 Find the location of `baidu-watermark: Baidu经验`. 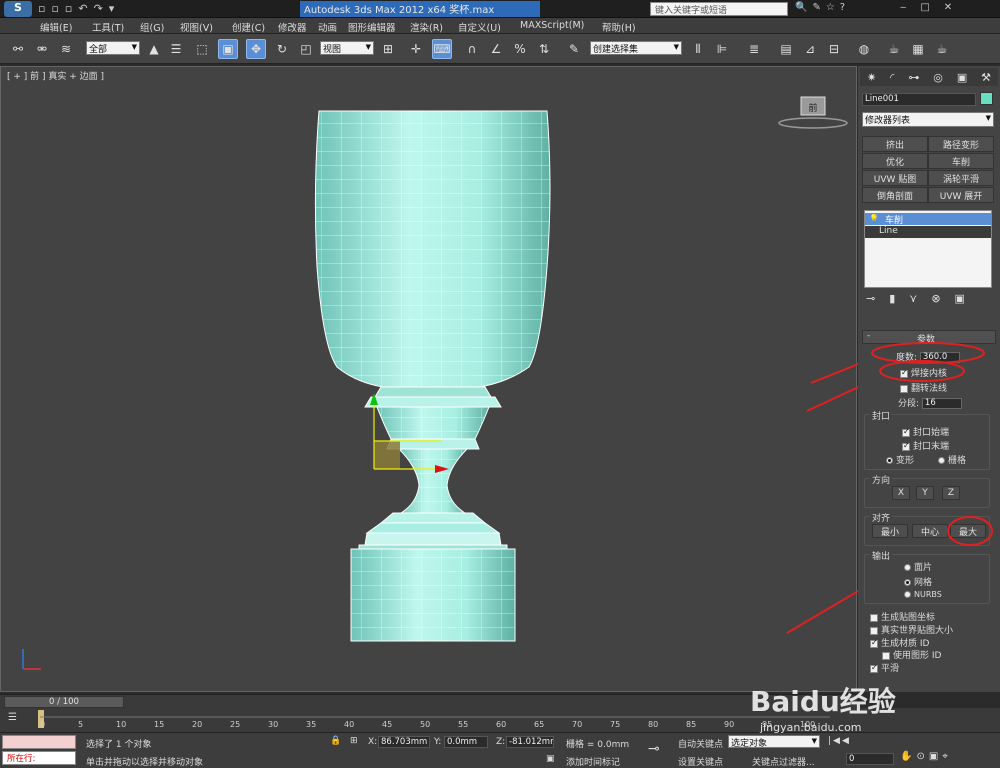

baidu-watermark: Baidu经验 is located at coordinates (823, 701).